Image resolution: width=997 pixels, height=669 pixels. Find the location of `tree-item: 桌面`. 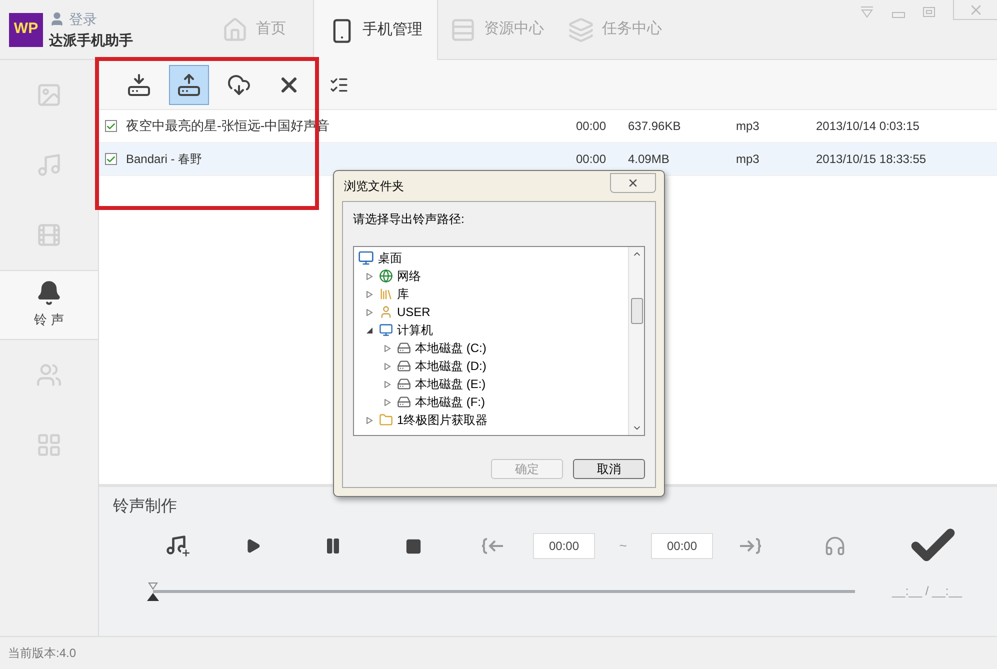

tree-item: 桌面 is located at coordinates (390, 258).